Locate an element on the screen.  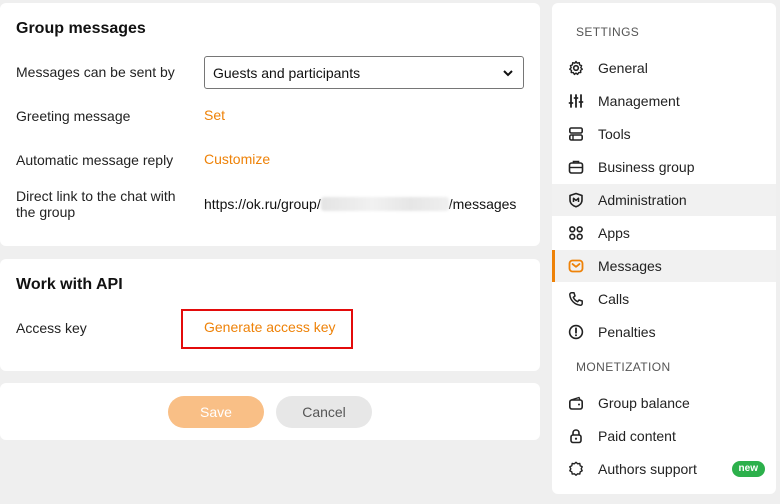
sidebar-item-management: Management is located at coordinates (664, 101).